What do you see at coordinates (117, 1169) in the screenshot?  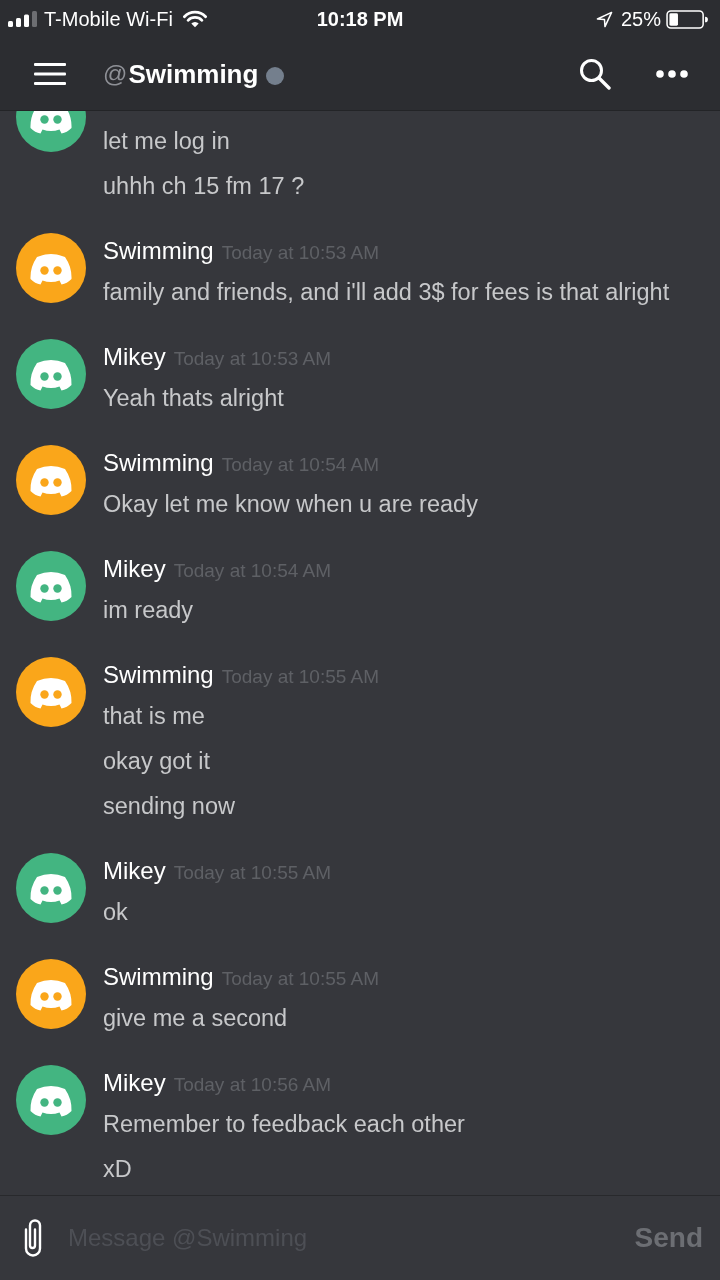 I see `message-text: xD` at bounding box center [117, 1169].